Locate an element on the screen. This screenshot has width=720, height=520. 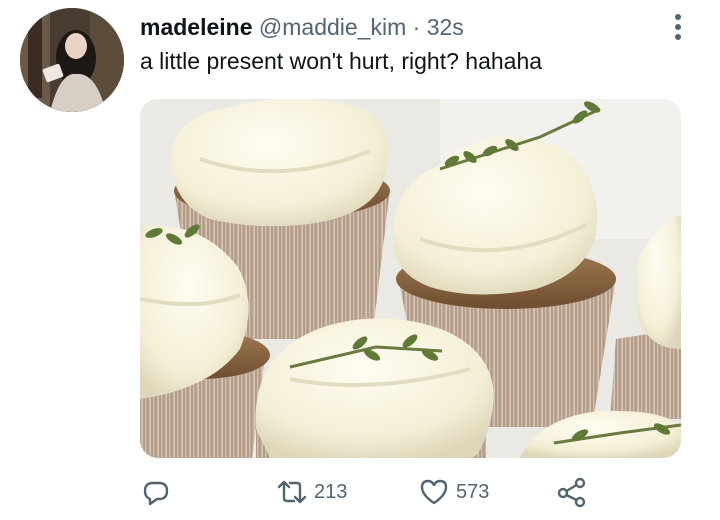
reply-button is located at coordinates (156, 492).